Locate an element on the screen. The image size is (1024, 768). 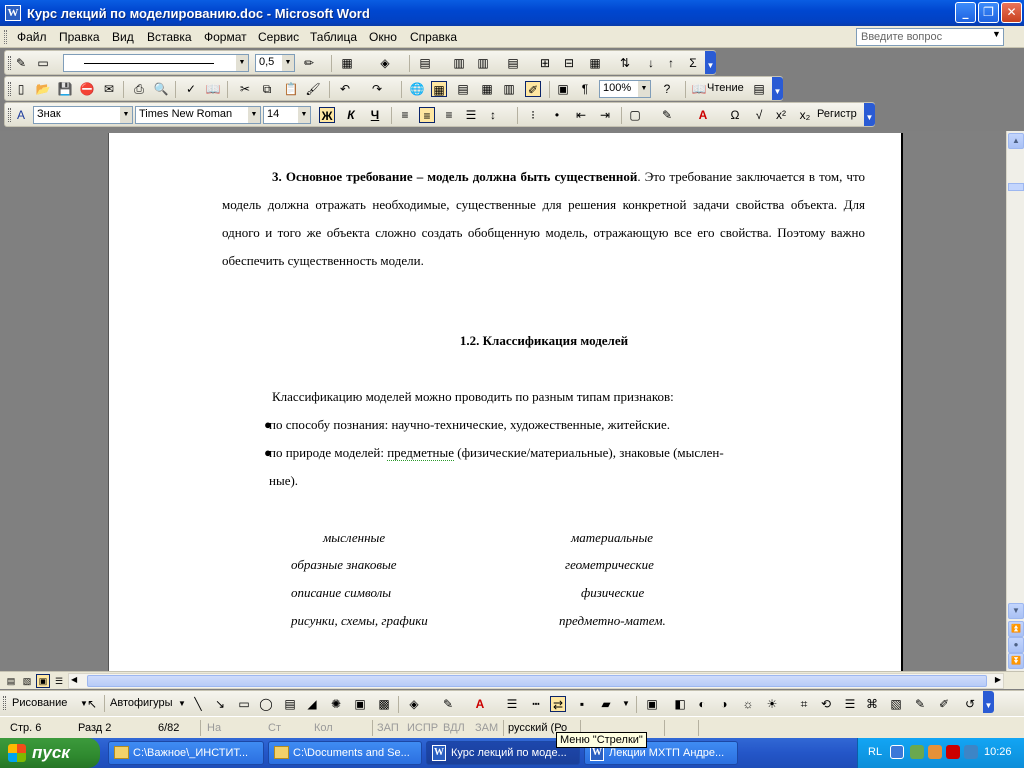
more-contrast-icon: ◐ is located at coordinates (702, 704).